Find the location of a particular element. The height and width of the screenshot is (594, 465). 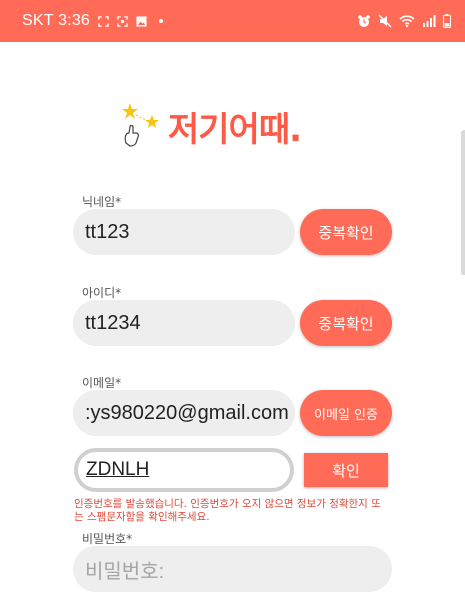

status-right is located at coordinates (404, 21).